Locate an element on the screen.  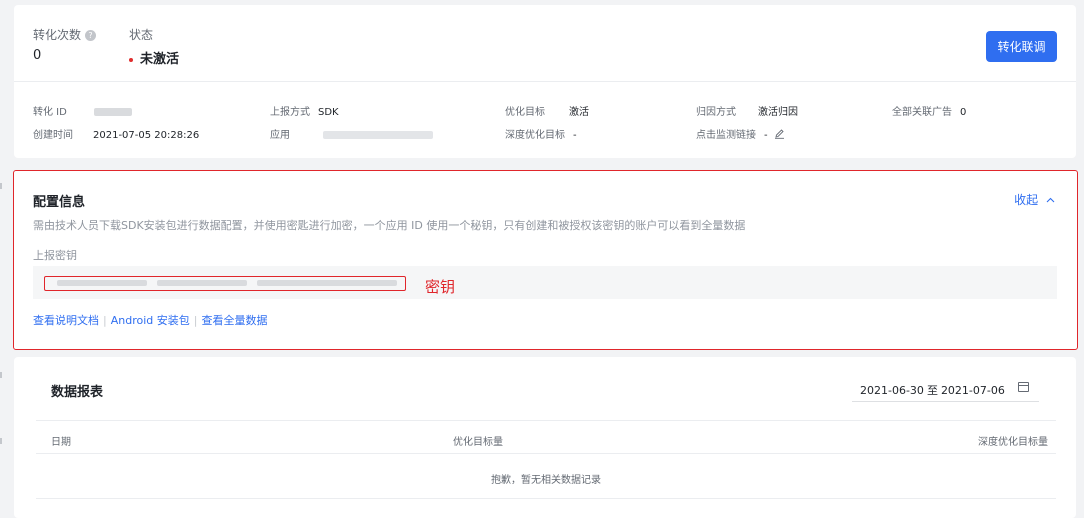
column-date: 日期 is located at coordinates (61, 442).